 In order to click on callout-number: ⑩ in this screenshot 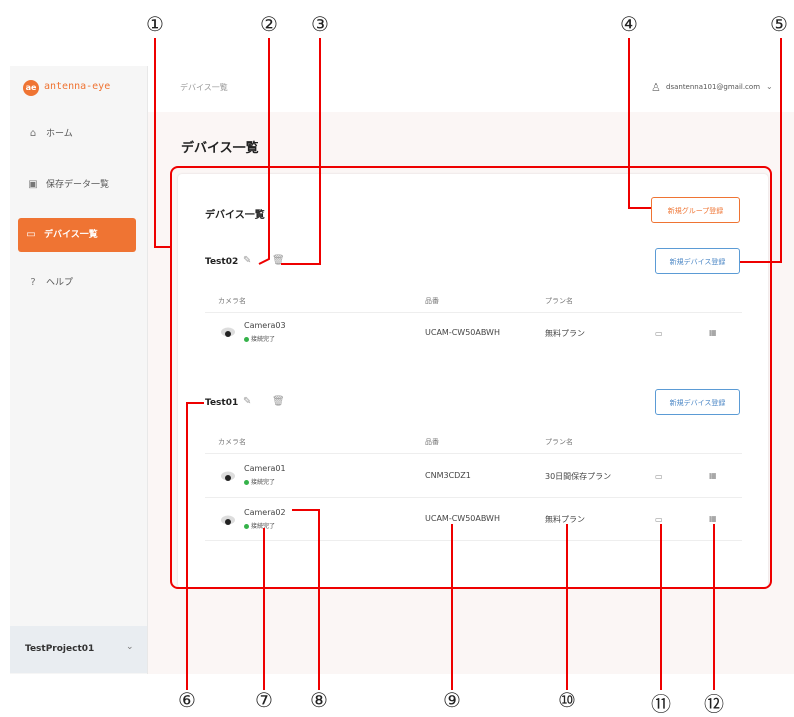, I will do `click(567, 700)`.